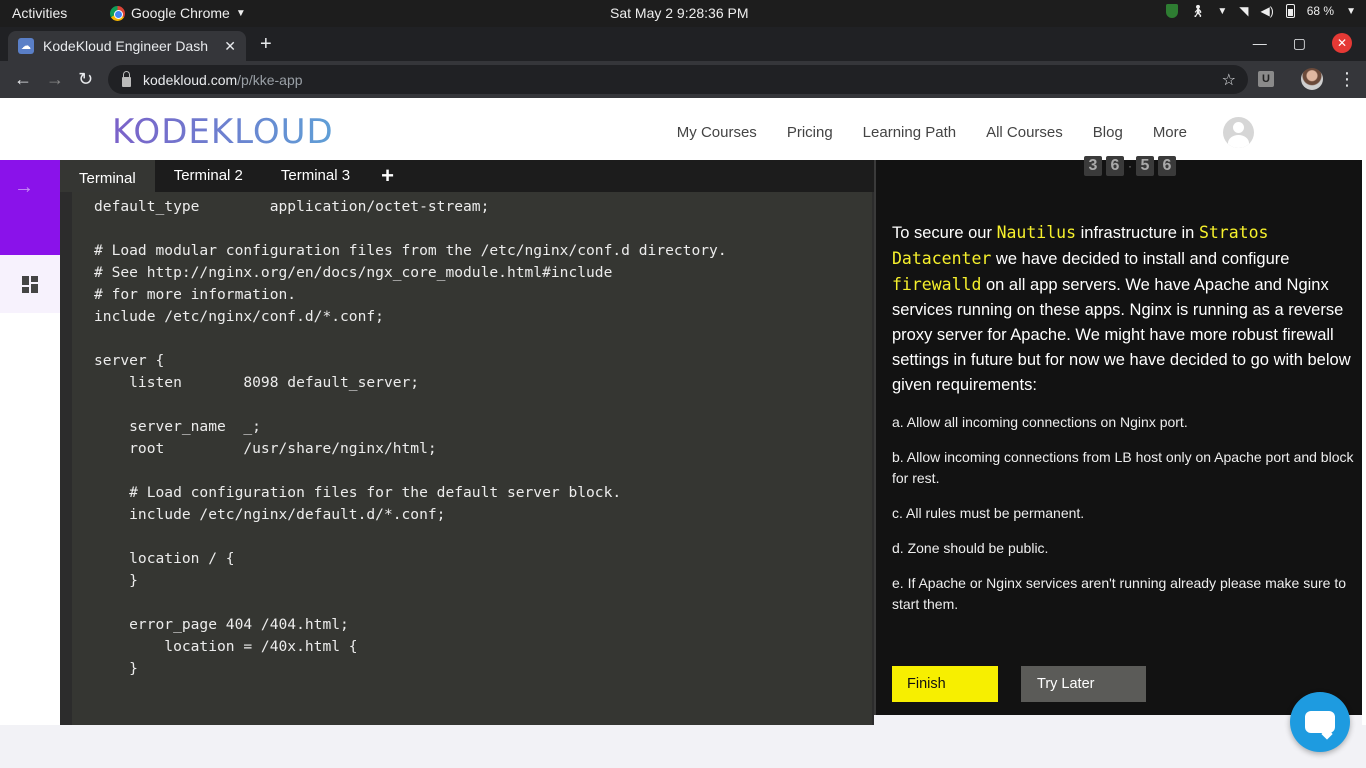 This screenshot has height=768, width=1366. Describe the element at coordinates (683, 746) in the screenshot. I see `page-footer` at that location.